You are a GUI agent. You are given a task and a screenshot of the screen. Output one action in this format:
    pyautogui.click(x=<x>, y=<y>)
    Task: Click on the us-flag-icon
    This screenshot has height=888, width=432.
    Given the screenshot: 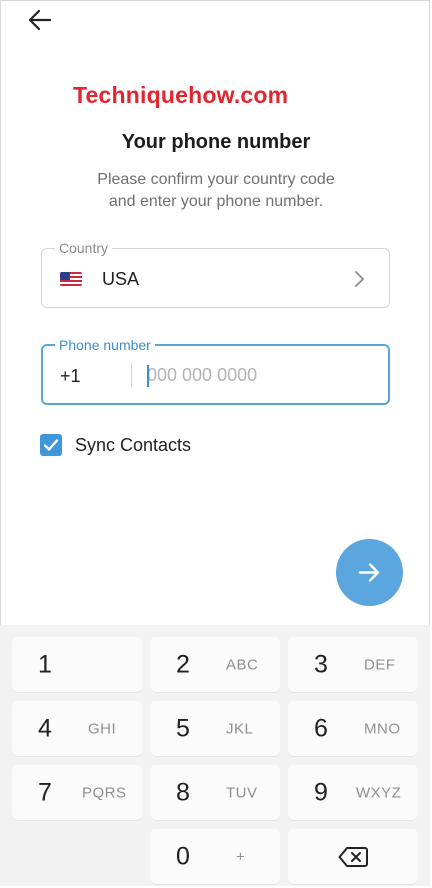 What is the action you would take?
    pyautogui.click(x=71, y=279)
    